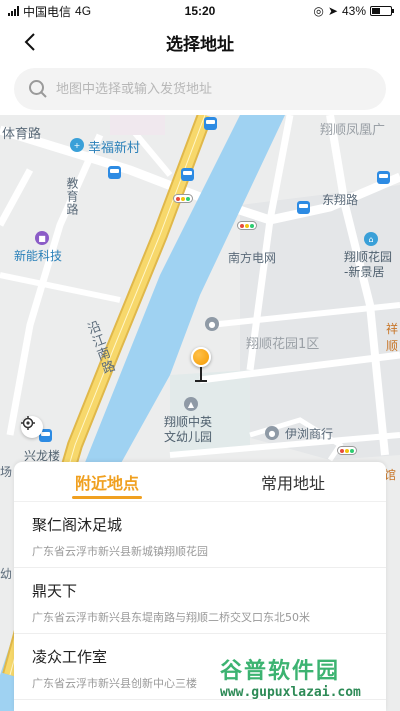 The image size is (400, 711). I want to click on map-label-left-edge-2: 幼, so click(6, 574).